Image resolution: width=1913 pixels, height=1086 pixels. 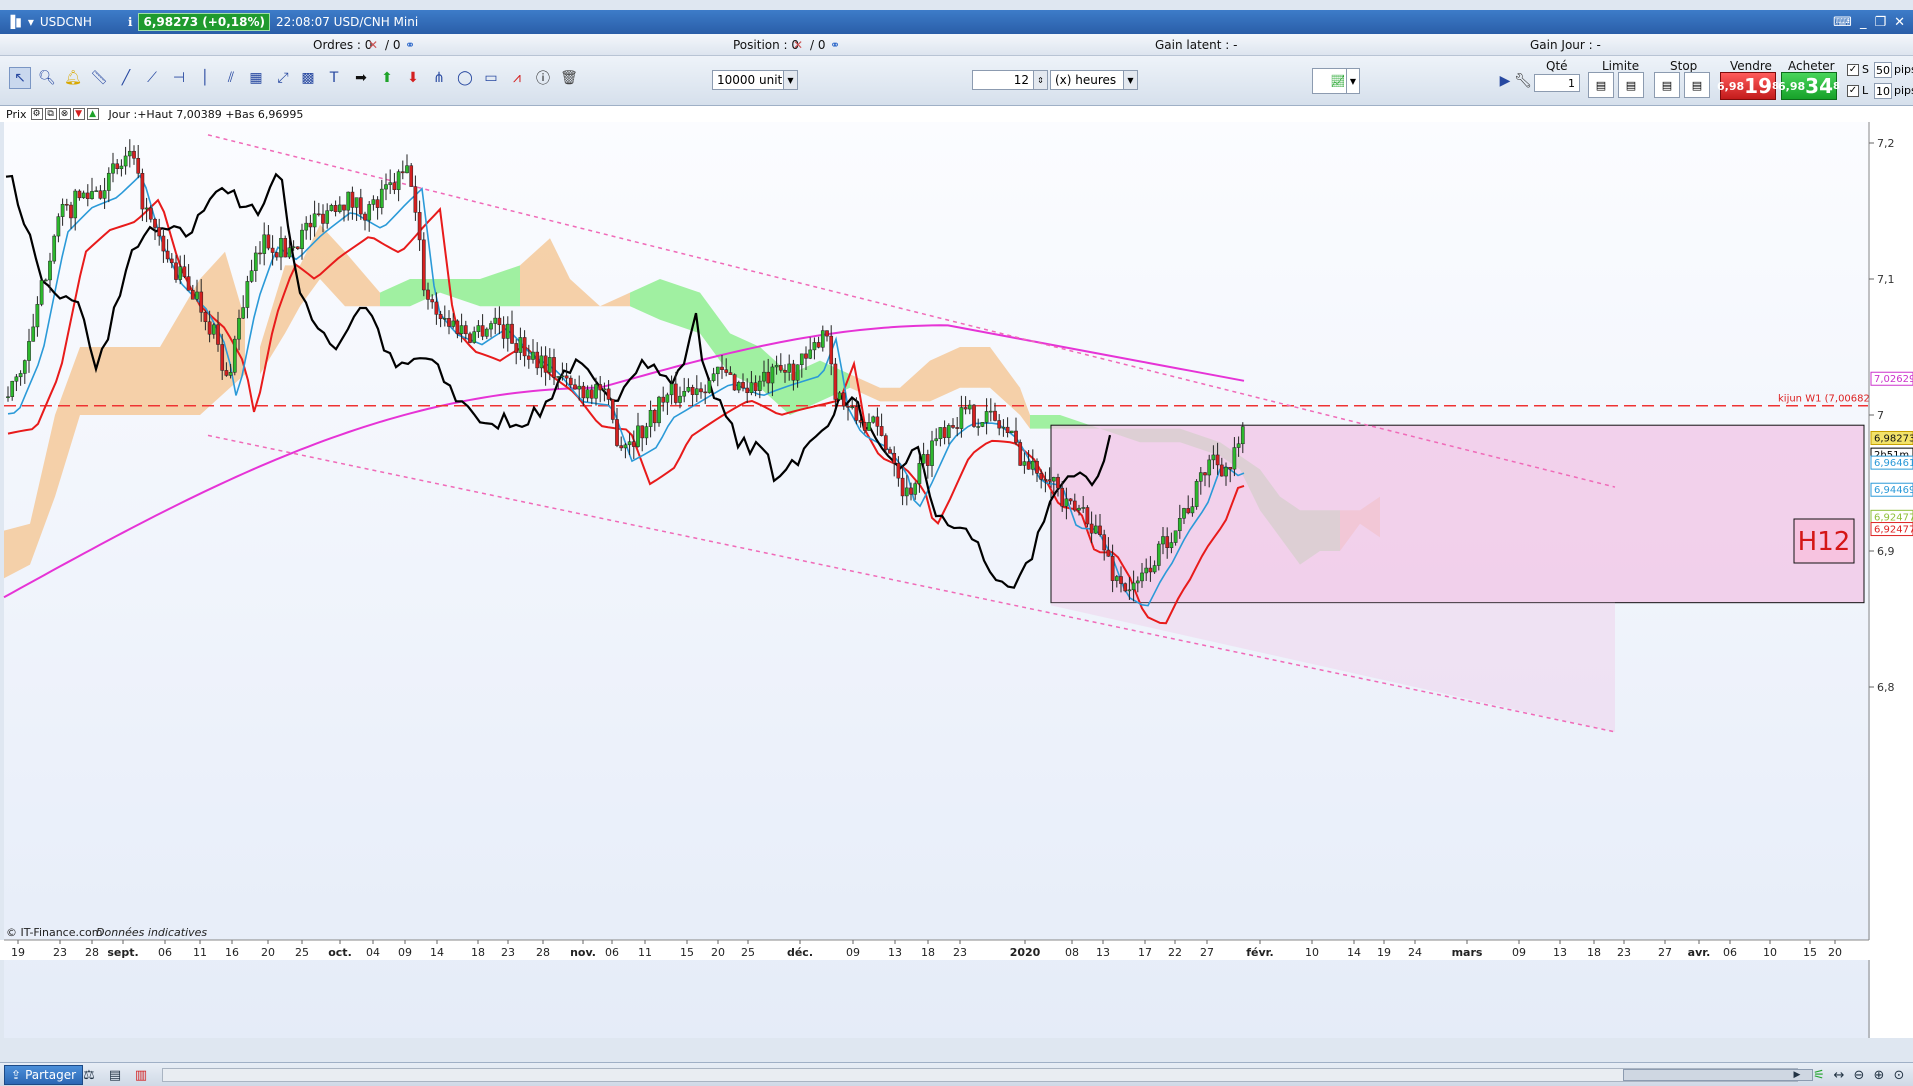 What do you see at coordinates (44, 1075) in the screenshot?
I see `share-button: ⇪ Partager` at bounding box center [44, 1075].